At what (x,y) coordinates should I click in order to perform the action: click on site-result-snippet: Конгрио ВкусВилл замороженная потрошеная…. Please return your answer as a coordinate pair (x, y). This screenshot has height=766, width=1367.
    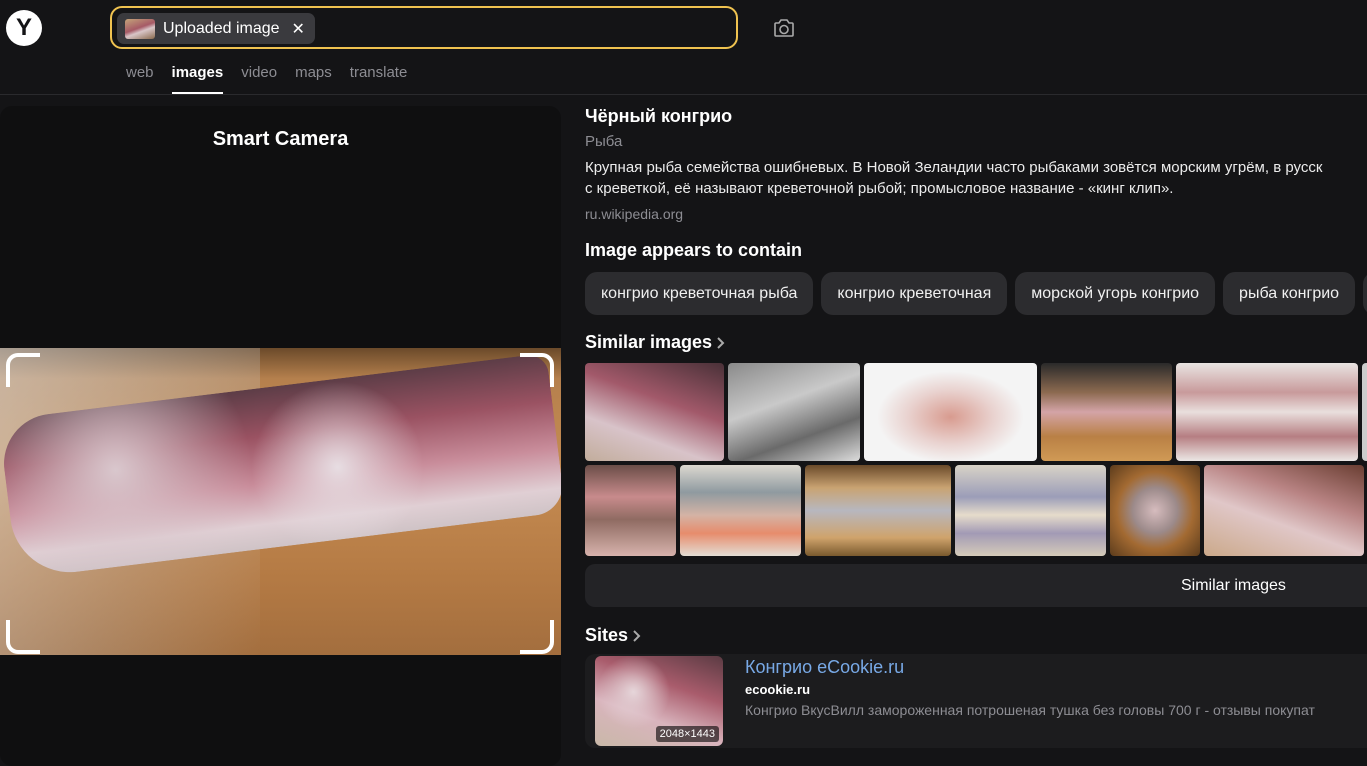
    Looking at the image, I should click on (1030, 710).